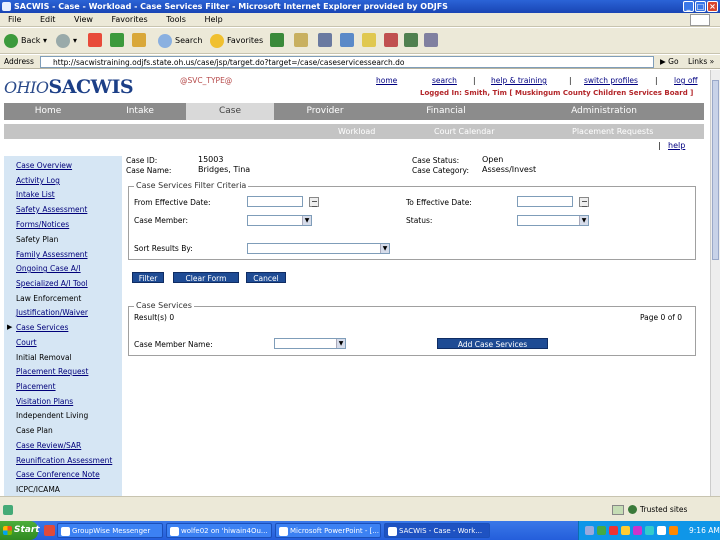 The image size is (720, 540). I want to click on nav-placement: Placement, so click(36, 386).